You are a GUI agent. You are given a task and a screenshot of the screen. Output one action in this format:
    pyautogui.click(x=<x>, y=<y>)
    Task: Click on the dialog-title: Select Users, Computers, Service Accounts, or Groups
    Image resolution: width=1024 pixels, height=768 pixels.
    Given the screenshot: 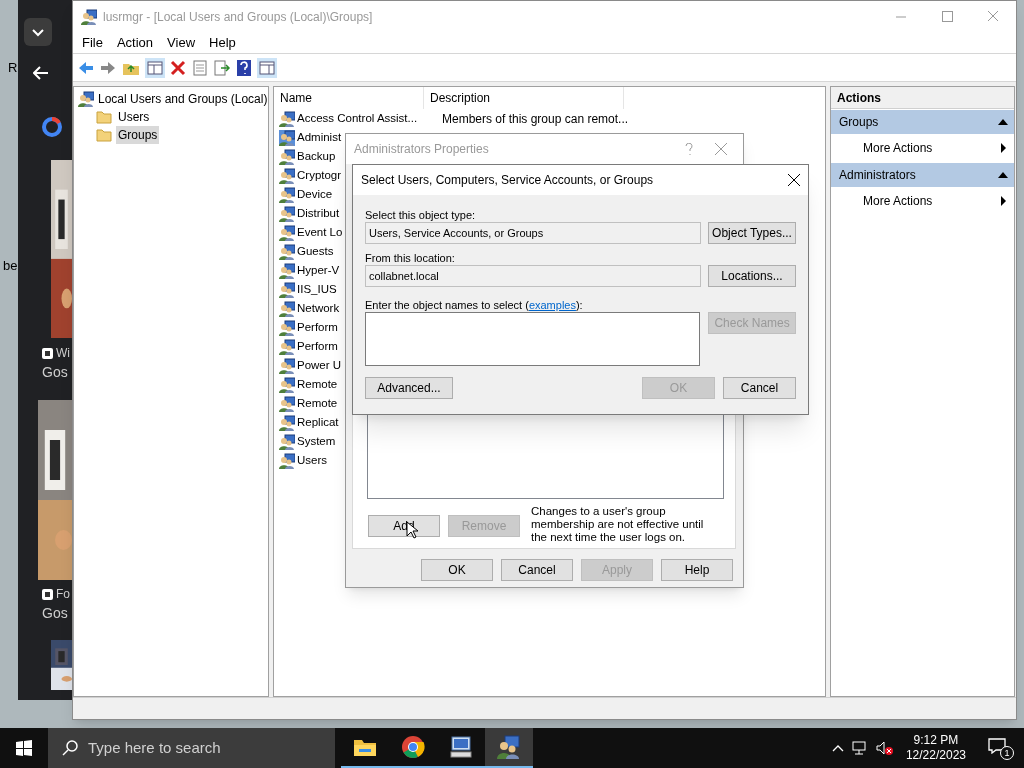 What is the action you would take?
    pyautogui.click(x=507, y=180)
    